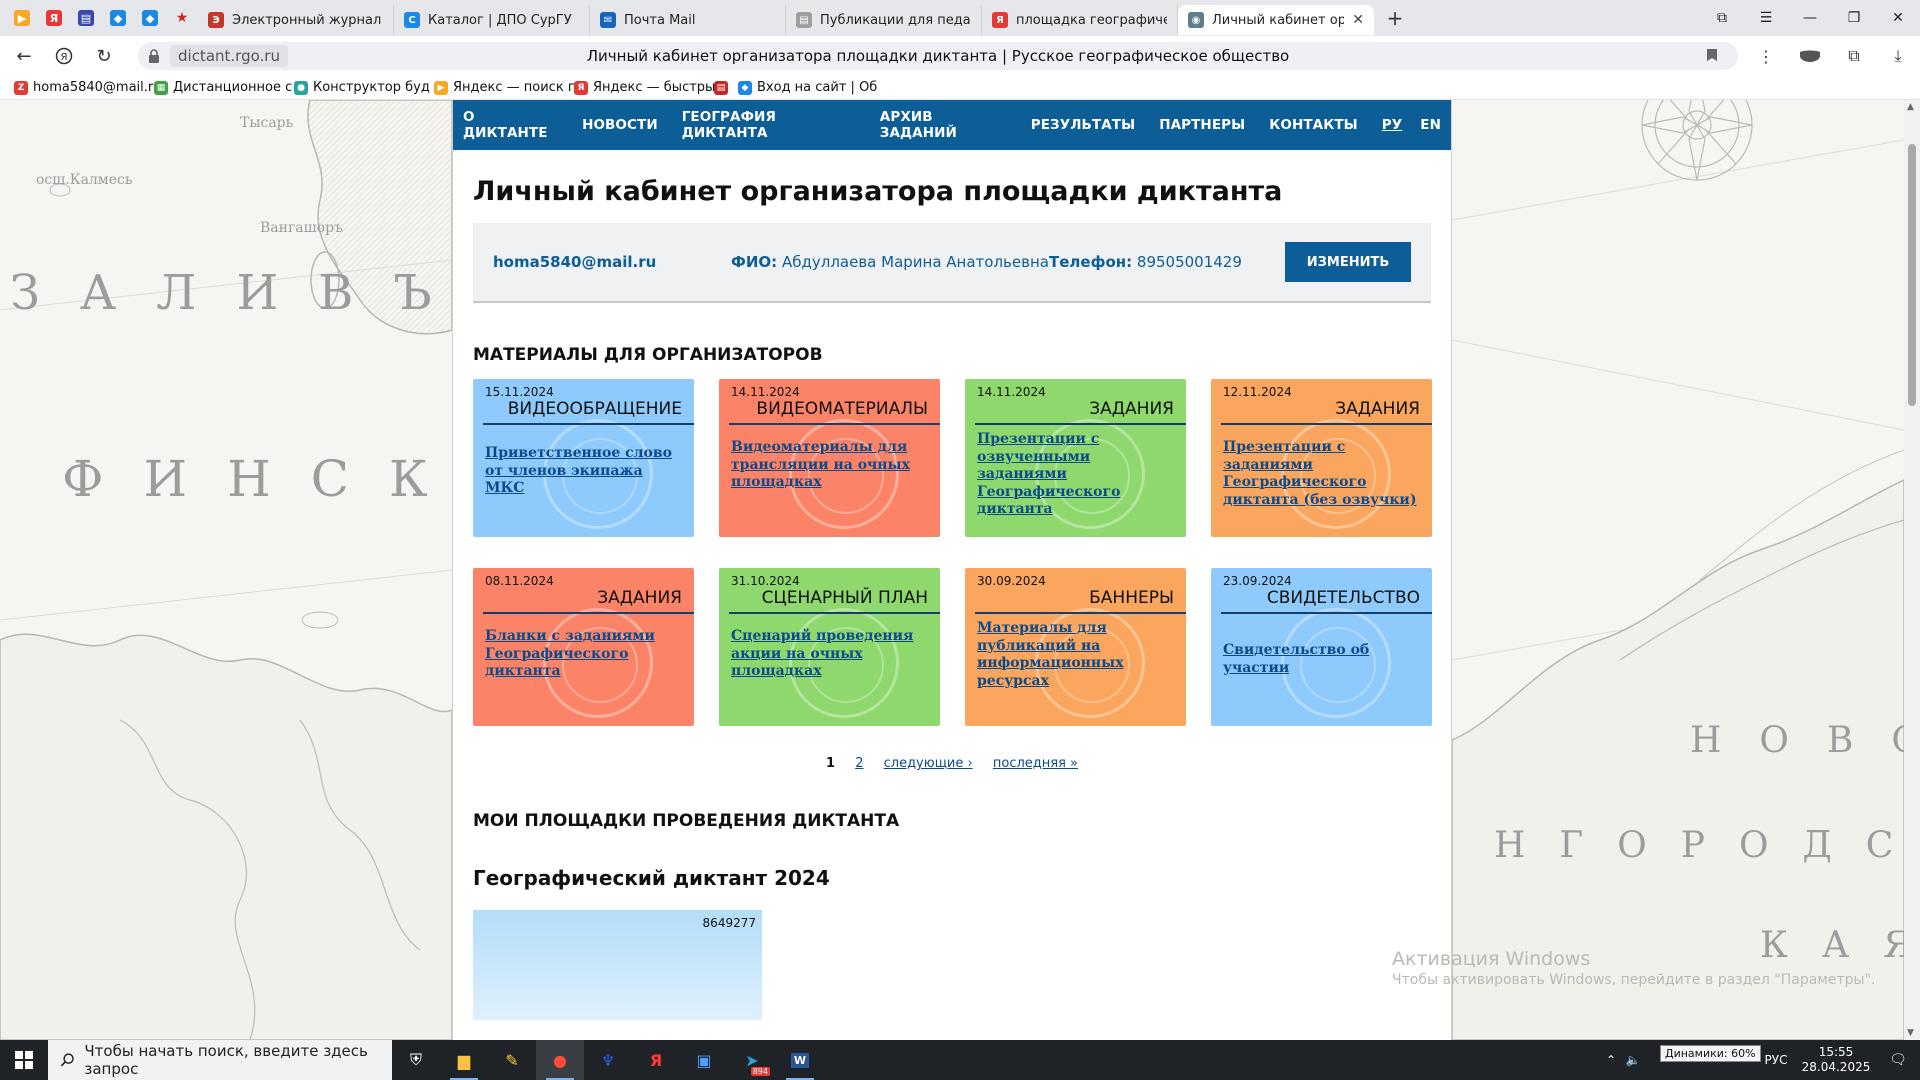 This screenshot has height=1080, width=1920. What do you see at coordinates (220, 1060) in the screenshot?
I see `taskbar-search: Чтобы начать поиск, введите здесь запрос` at bounding box center [220, 1060].